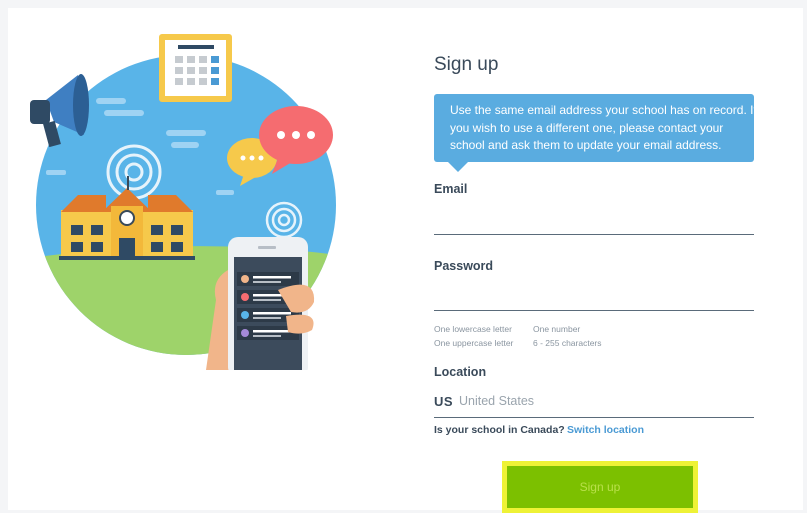 Image resolution: width=807 pixels, height=513 pixels. I want to click on calendar-icon, so click(195, 68).